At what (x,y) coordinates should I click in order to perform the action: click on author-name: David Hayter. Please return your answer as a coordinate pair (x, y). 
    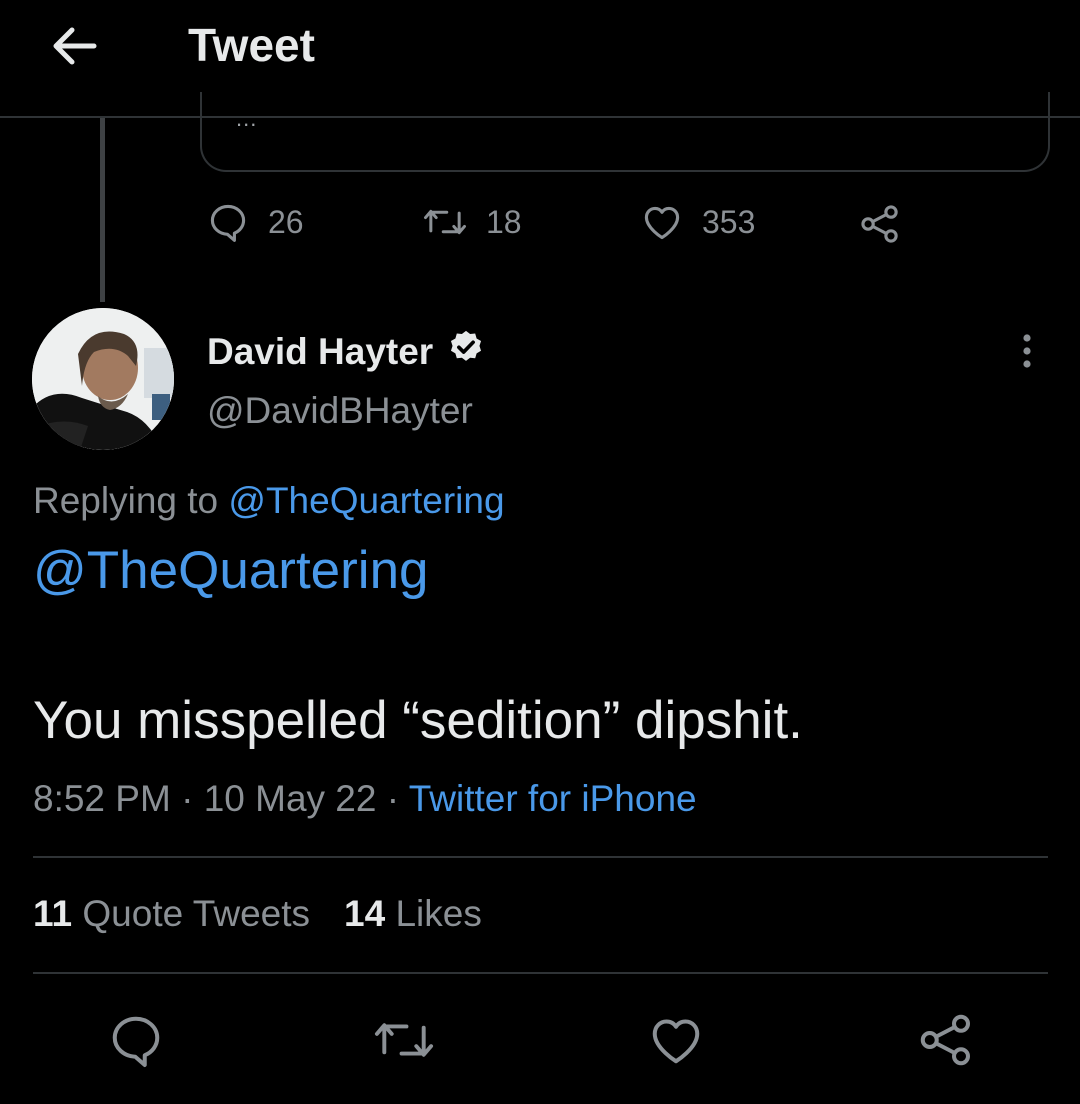
    Looking at the image, I should click on (320, 351).